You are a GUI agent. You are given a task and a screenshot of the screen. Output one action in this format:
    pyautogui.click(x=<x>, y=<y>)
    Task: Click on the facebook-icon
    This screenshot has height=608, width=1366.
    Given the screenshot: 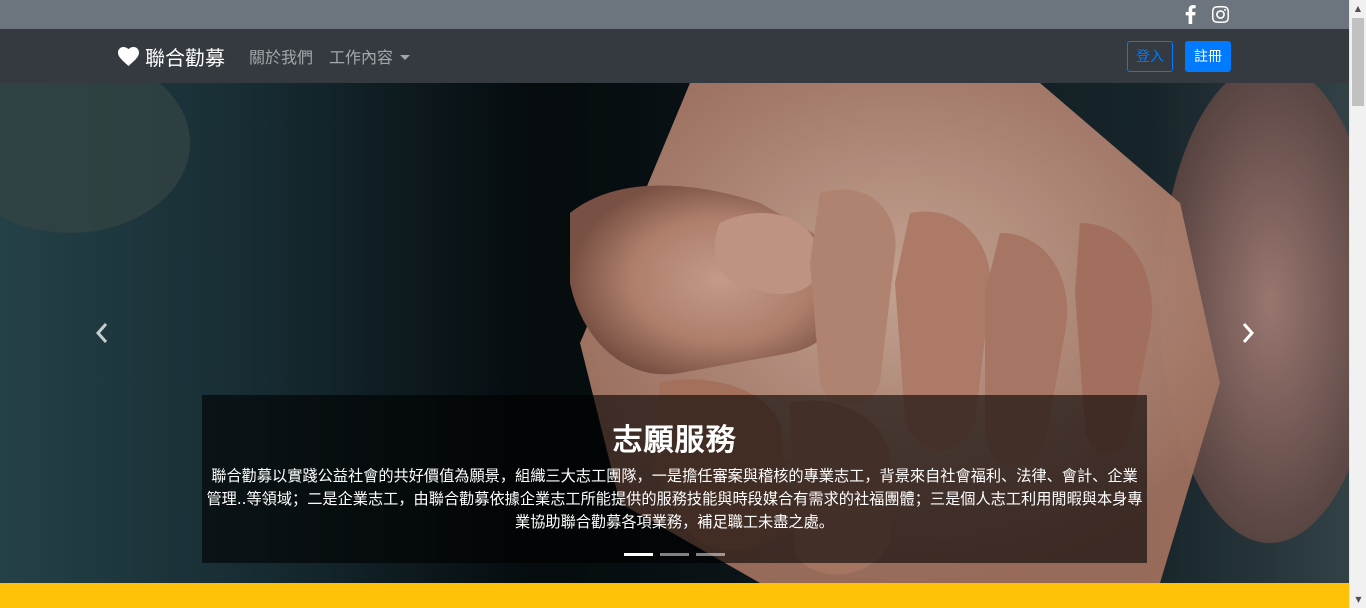 What is the action you would take?
    pyautogui.click(x=1190, y=15)
    